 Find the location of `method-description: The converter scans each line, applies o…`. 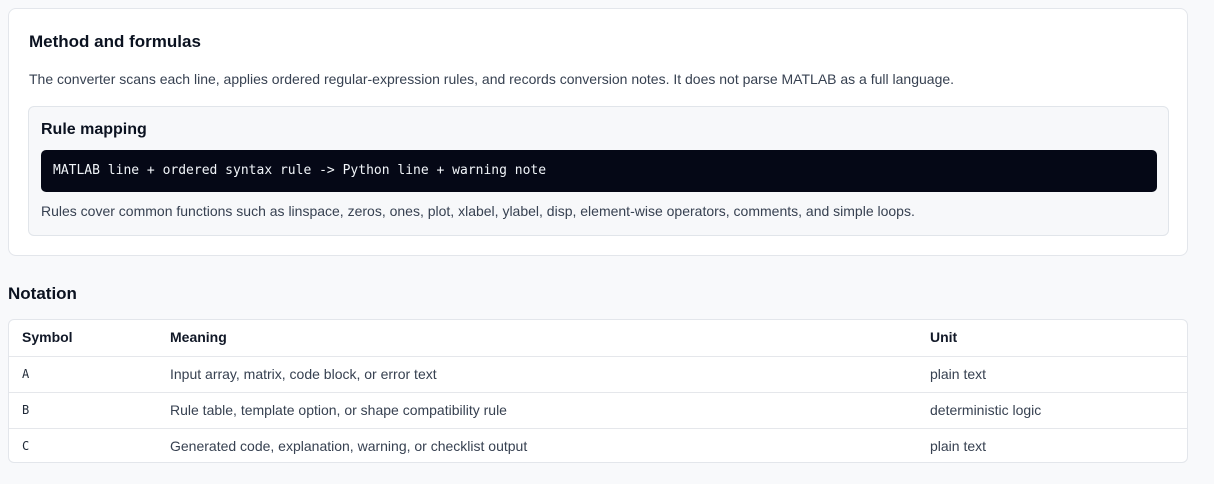

method-description: The converter scans each line, applies o… is located at coordinates (492, 79).